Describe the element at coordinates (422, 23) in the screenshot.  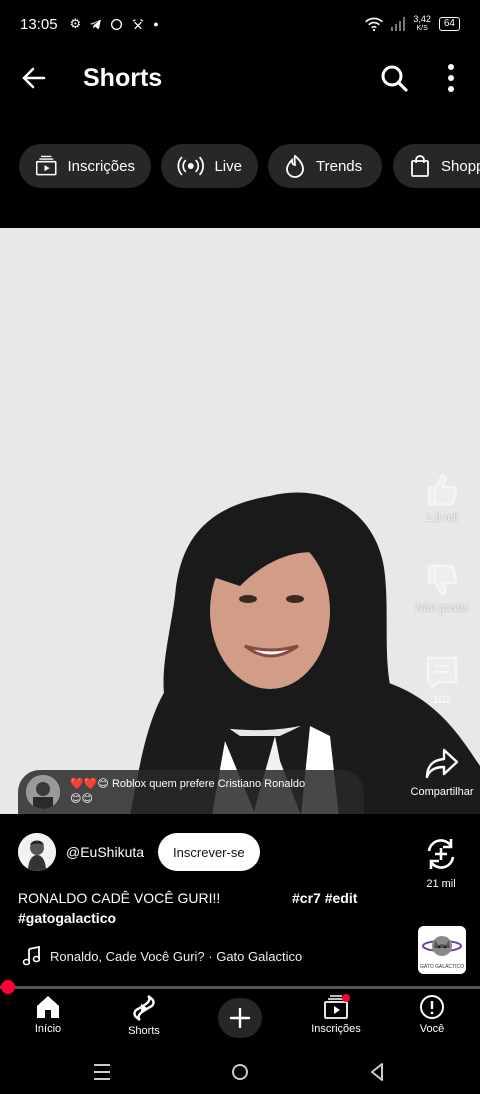
I see `net-speed: 3,42 K/S` at that location.